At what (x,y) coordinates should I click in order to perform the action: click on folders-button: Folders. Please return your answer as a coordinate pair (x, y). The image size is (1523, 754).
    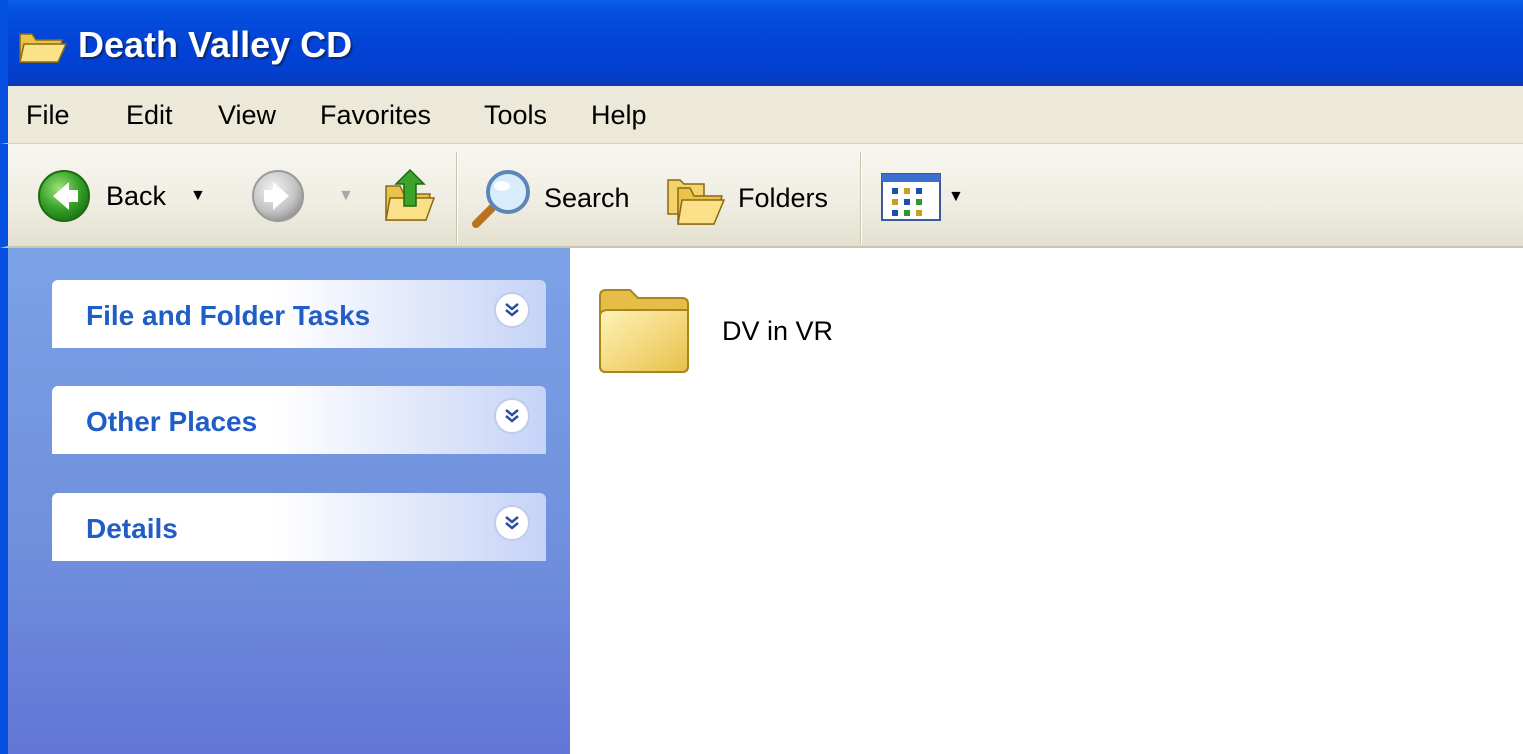
    Looking at the image, I should click on (746, 198).